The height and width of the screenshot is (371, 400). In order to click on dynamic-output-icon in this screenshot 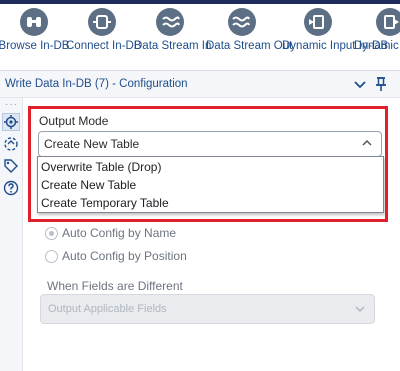, I will do `click(388, 22)`.